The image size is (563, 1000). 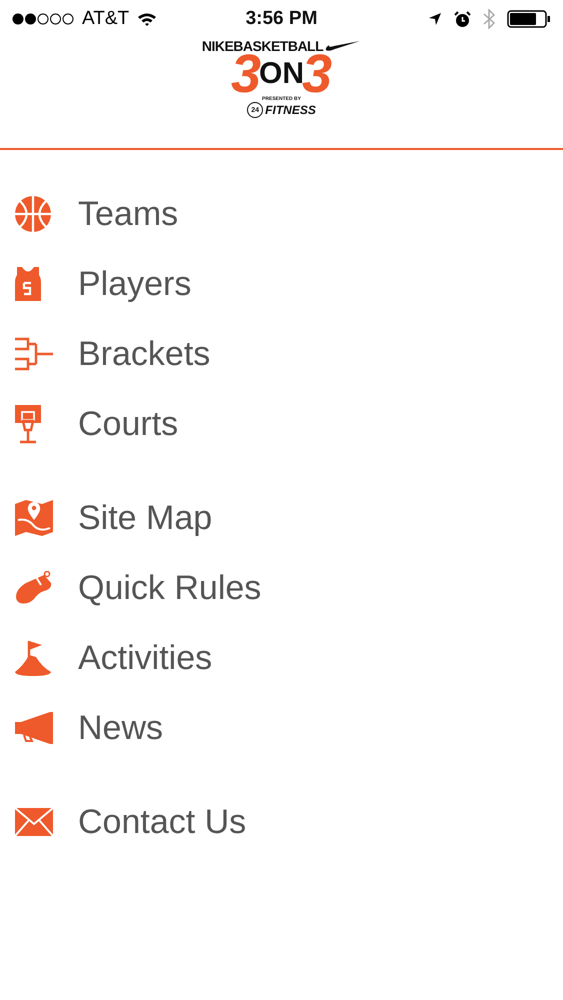 What do you see at coordinates (28, 284) in the screenshot?
I see `jersey-icon` at bounding box center [28, 284].